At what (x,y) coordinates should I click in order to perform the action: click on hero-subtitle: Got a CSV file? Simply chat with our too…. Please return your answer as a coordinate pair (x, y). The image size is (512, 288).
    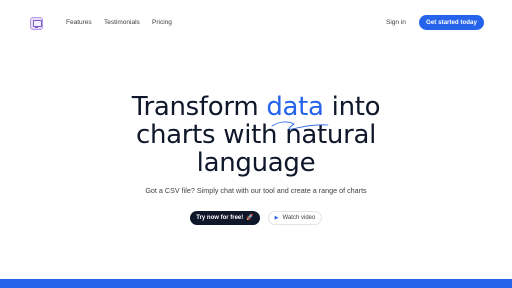
    Looking at the image, I should click on (256, 190).